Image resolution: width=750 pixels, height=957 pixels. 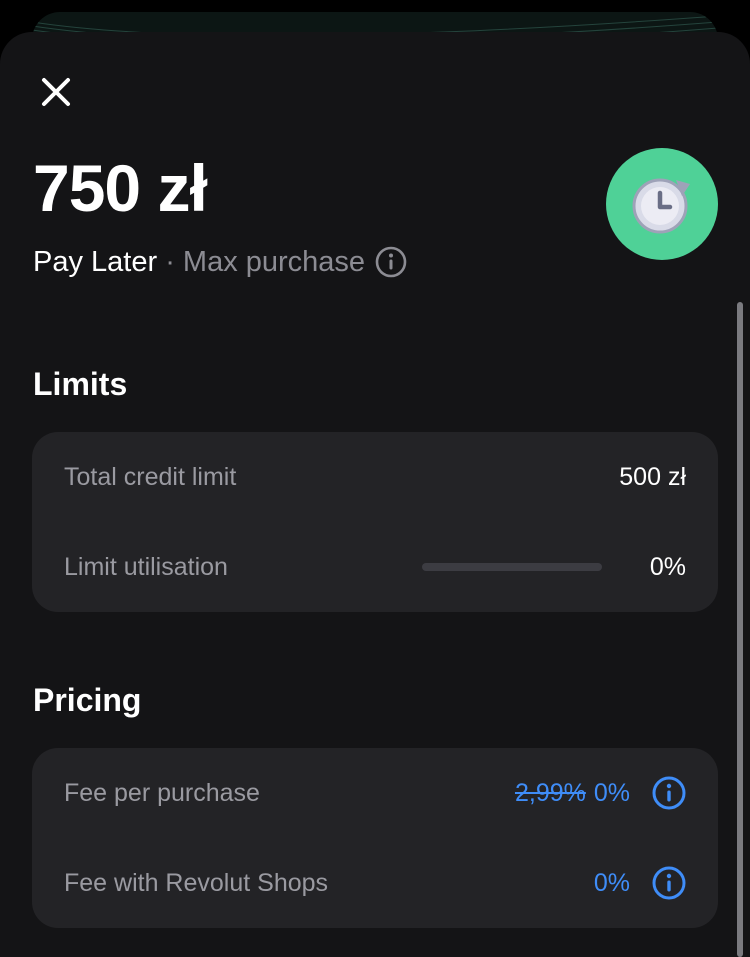 What do you see at coordinates (652, 476) in the screenshot?
I see `total-credit-limit-value: 500 zł` at bounding box center [652, 476].